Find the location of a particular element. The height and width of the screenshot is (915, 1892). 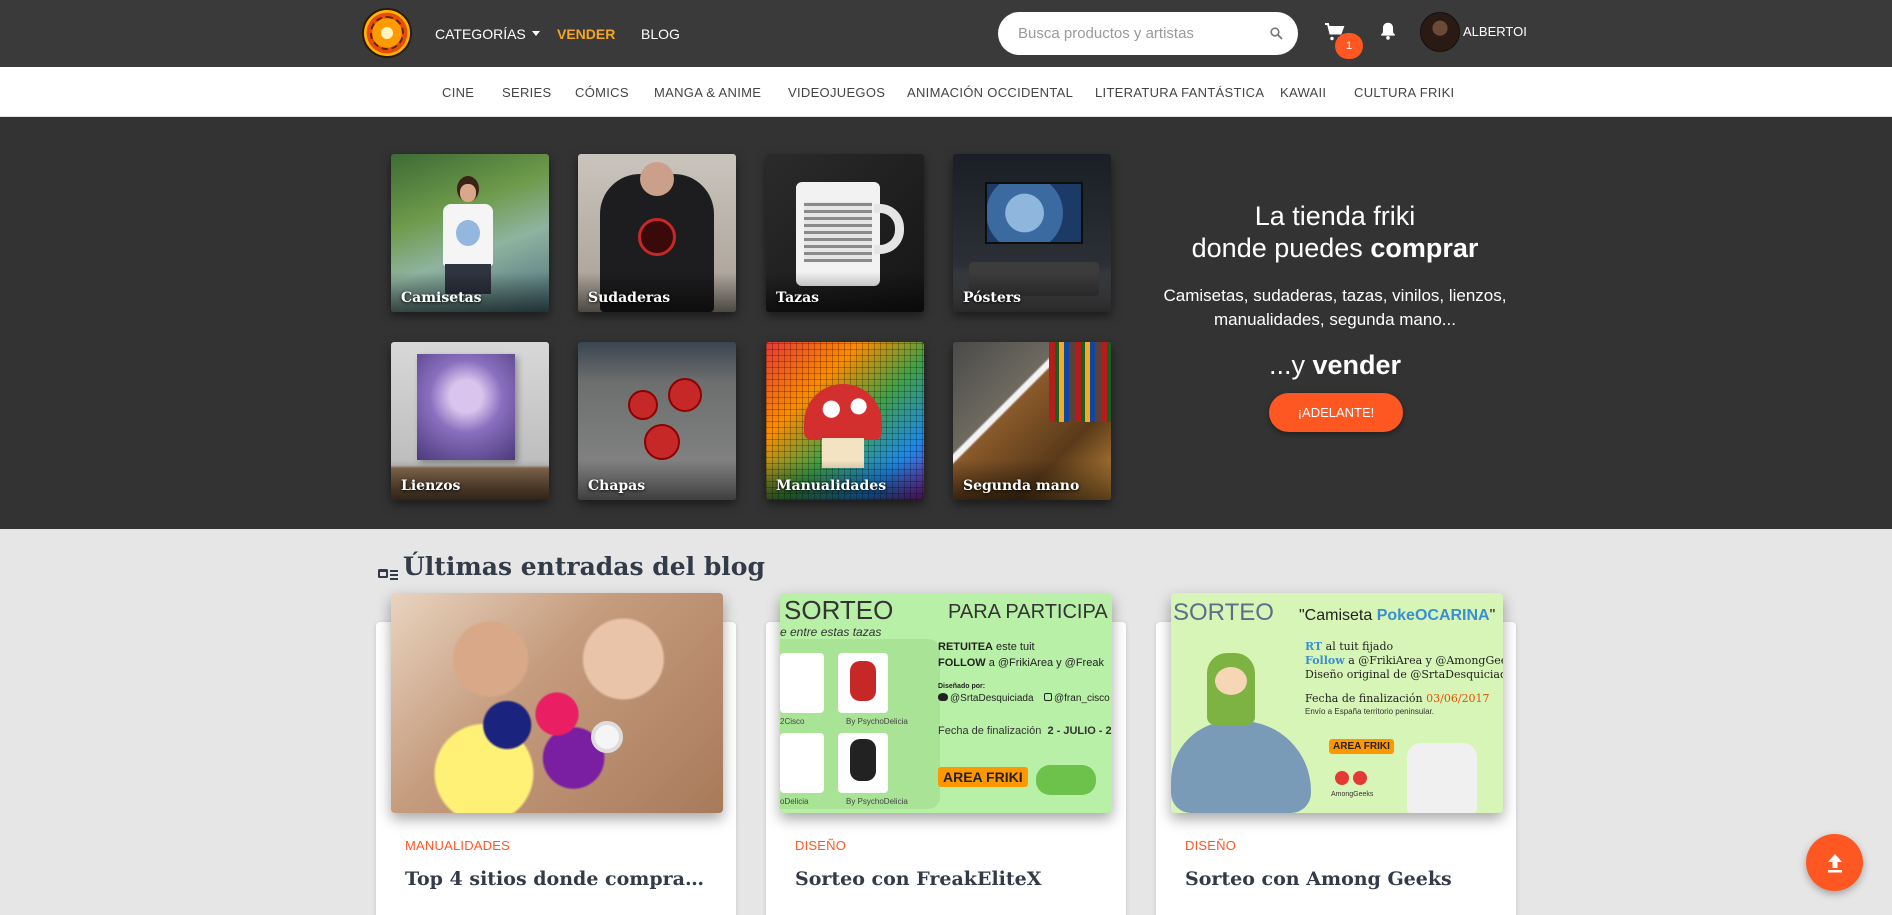

tile-label: Tazas is located at coordinates (798, 298).